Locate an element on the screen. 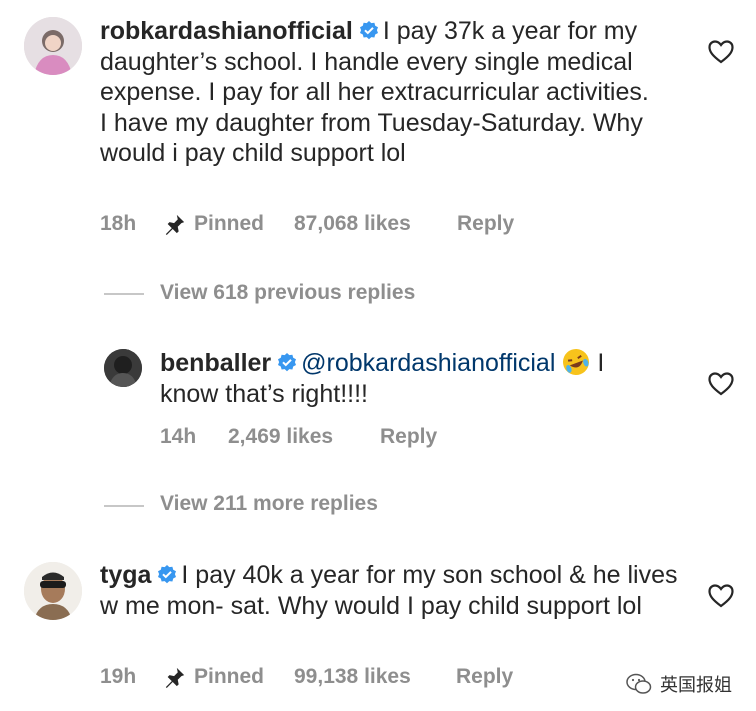  view-more-replies-link: View 211 more replies is located at coordinates (269, 504).